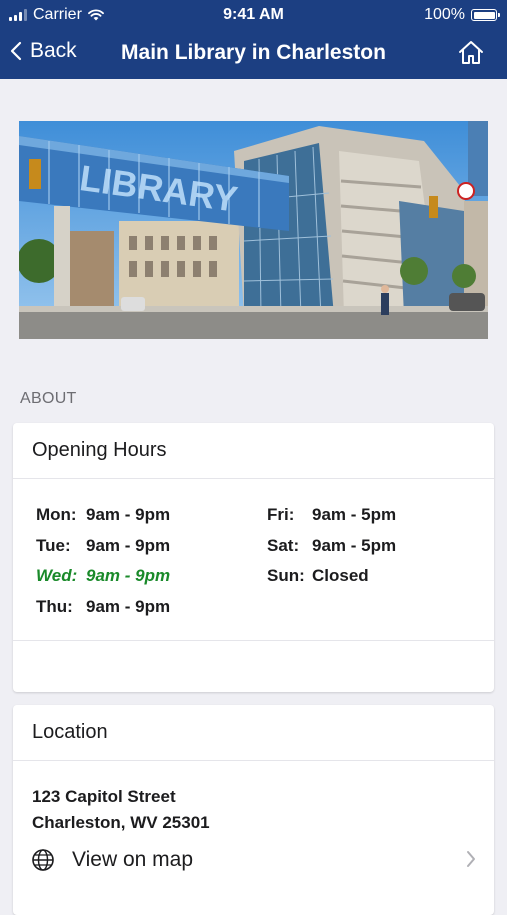  I want to click on globe-icon, so click(43, 860).